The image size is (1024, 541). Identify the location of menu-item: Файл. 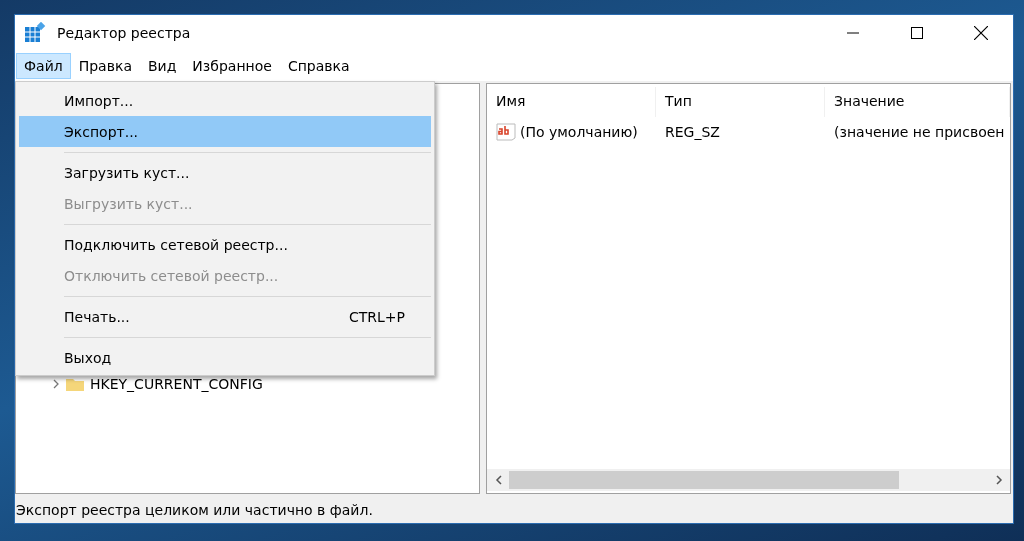
(43, 66).